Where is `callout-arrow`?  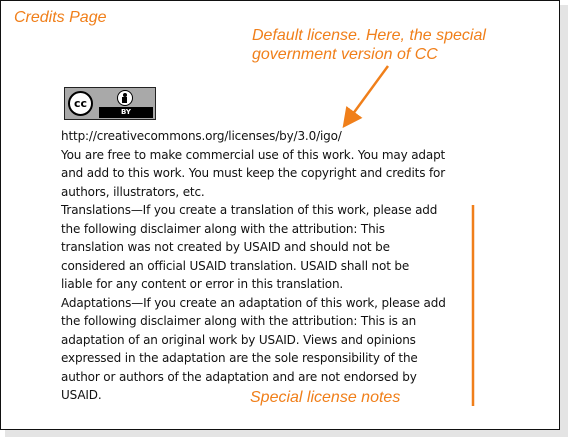 callout-arrow is located at coordinates (366, 97).